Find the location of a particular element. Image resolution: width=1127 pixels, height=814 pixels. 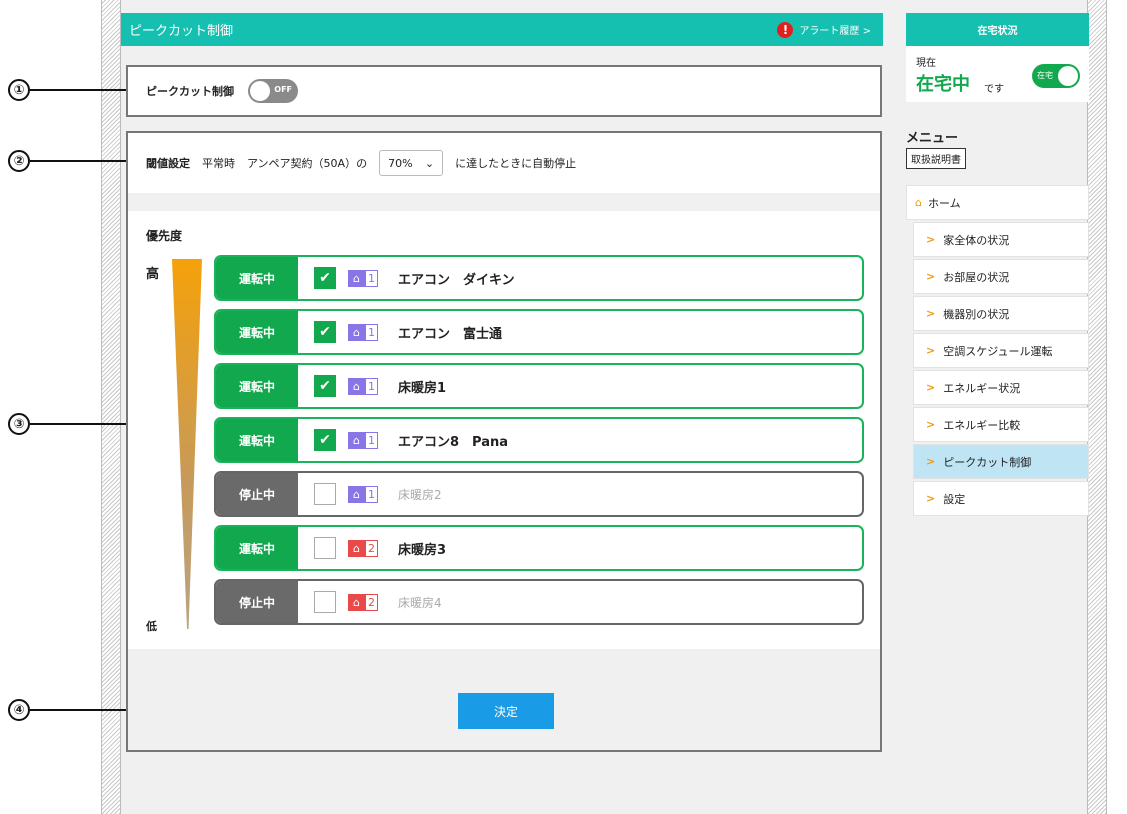

manual-link: 取扱説明書 is located at coordinates (936, 158).